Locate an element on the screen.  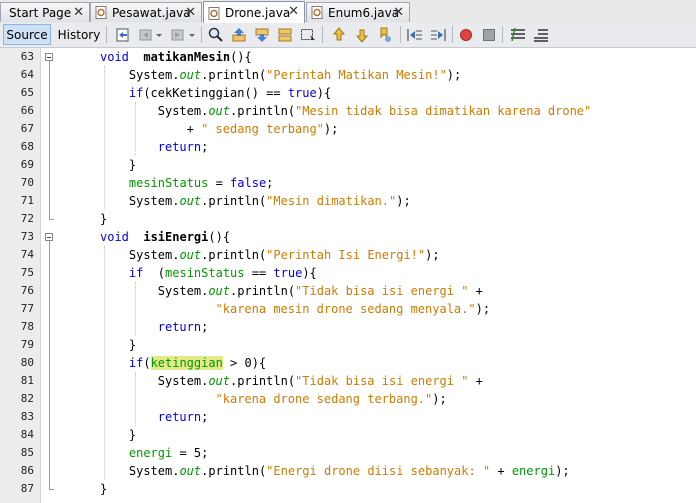
code-token: (cekKetinggian() == is located at coordinates (215, 93).